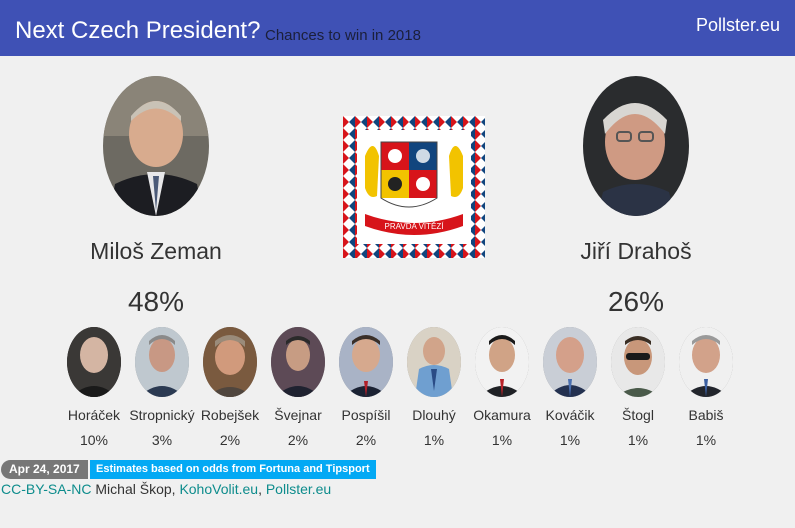 The image size is (795, 528). What do you see at coordinates (366, 415) in the screenshot?
I see `candidate-name: Pospíšil` at bounding box center [366, 415].